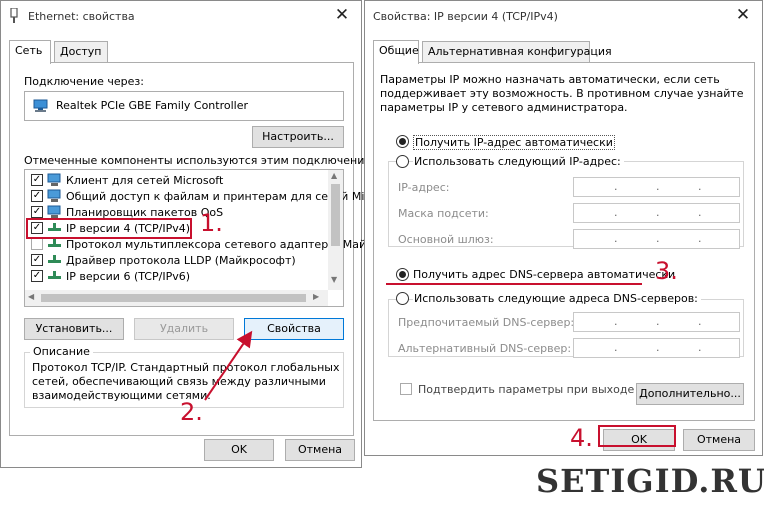 The image size is (764, 510). Describe the element at coordinates (396, 52) in the screenshot. I see `tab-general: Общие` at that location.